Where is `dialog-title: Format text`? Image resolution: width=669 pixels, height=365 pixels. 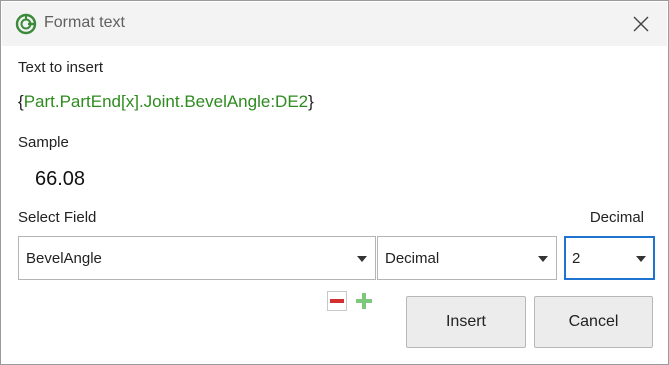 dialog-title: Format text is located at coordinates (84, 22).